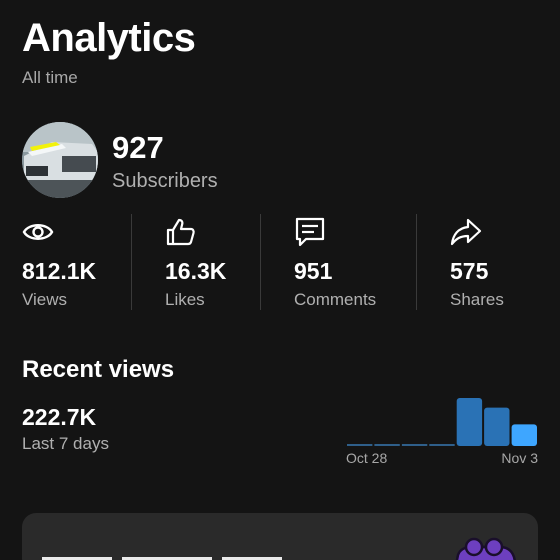 Image resolution: width=560 pixels, height=560 pixels. I want to click on promo-illustration-icon, so click(486, 547).